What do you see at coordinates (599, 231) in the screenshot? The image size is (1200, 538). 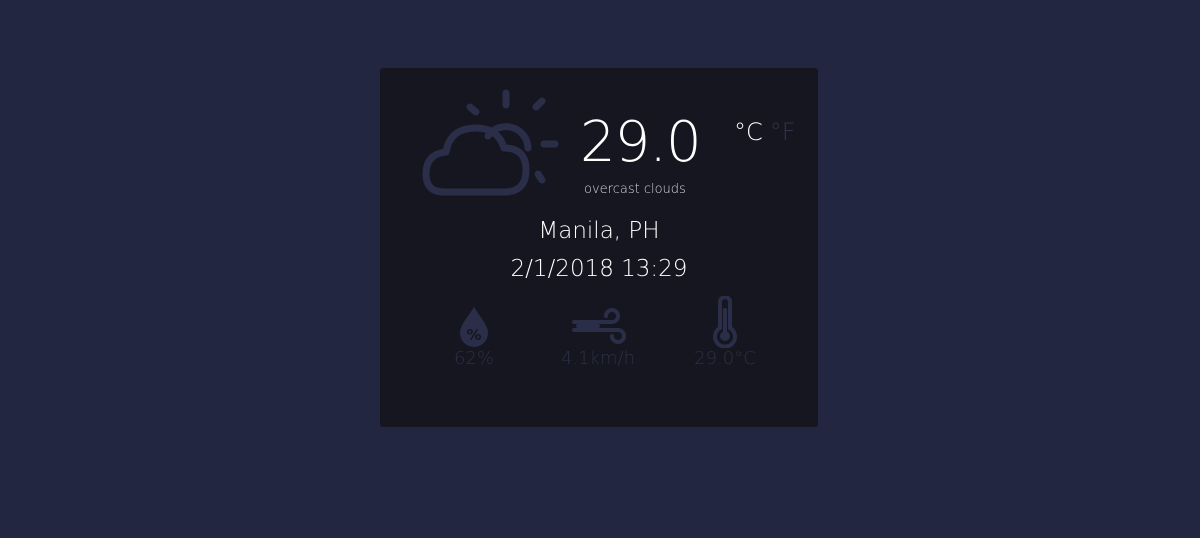 I see `location-label: Manila, PH` at bounding box center [599, 231].